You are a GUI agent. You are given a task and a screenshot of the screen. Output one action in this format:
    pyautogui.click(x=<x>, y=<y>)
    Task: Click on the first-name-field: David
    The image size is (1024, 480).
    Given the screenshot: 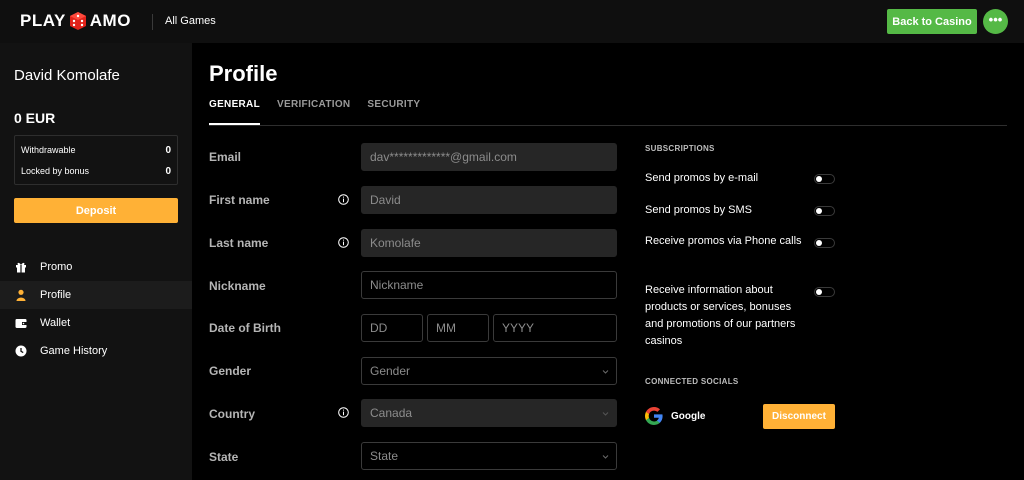 What is the action you would take?
    pyautogui.click(x=489, y=200)
    